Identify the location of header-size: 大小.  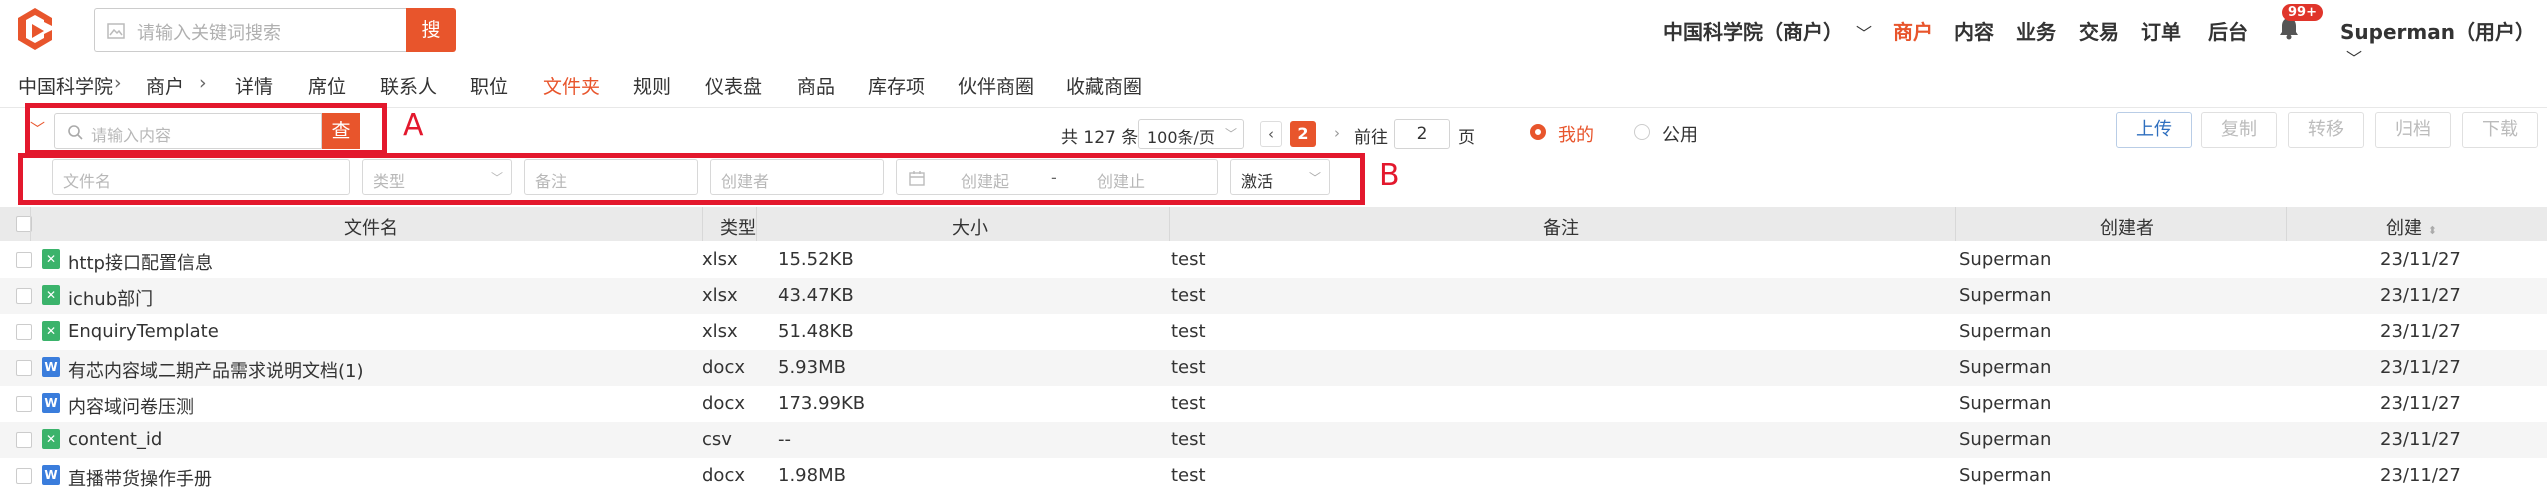
(970, 227).